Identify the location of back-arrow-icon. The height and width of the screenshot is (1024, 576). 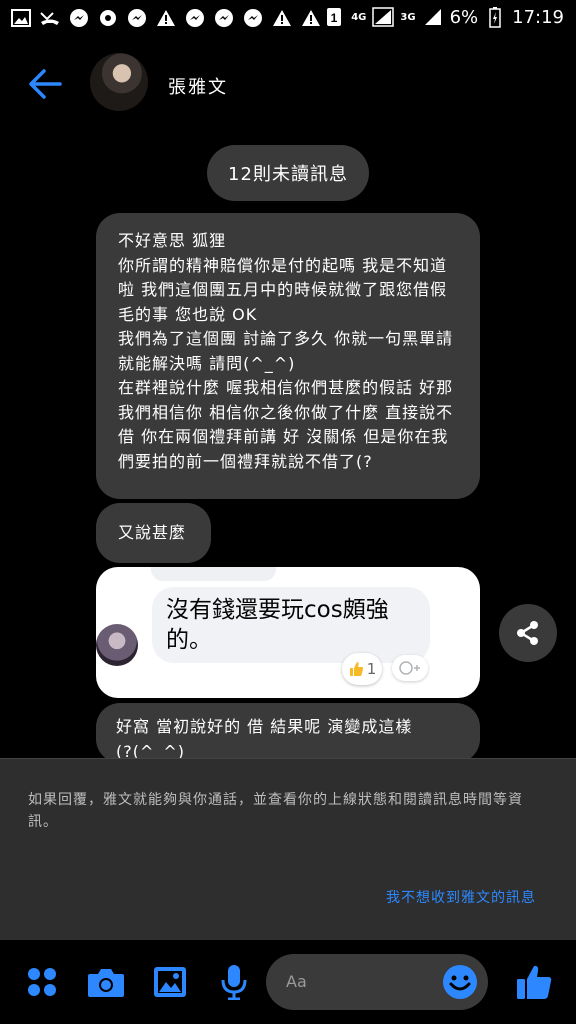
(45, 84).